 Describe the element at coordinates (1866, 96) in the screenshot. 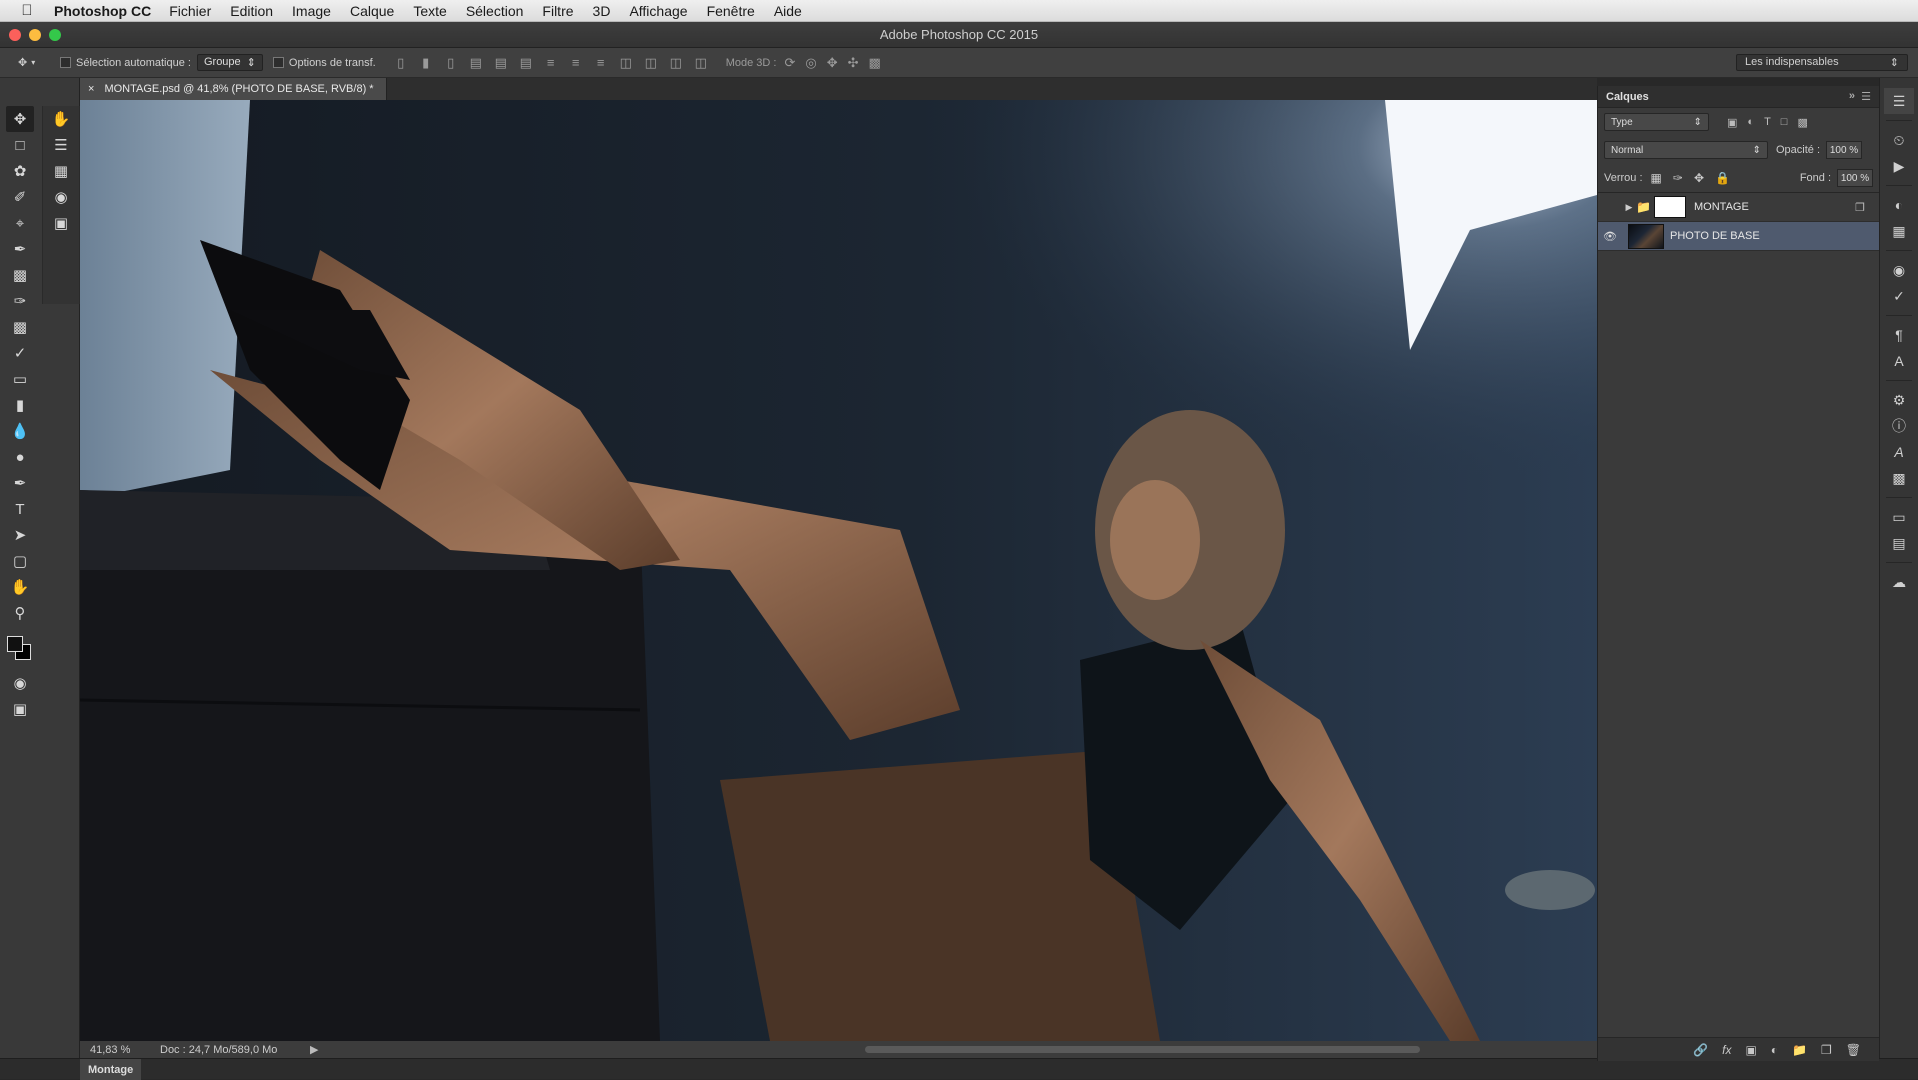

I see `panel-menu-icon: ☰` at that location.